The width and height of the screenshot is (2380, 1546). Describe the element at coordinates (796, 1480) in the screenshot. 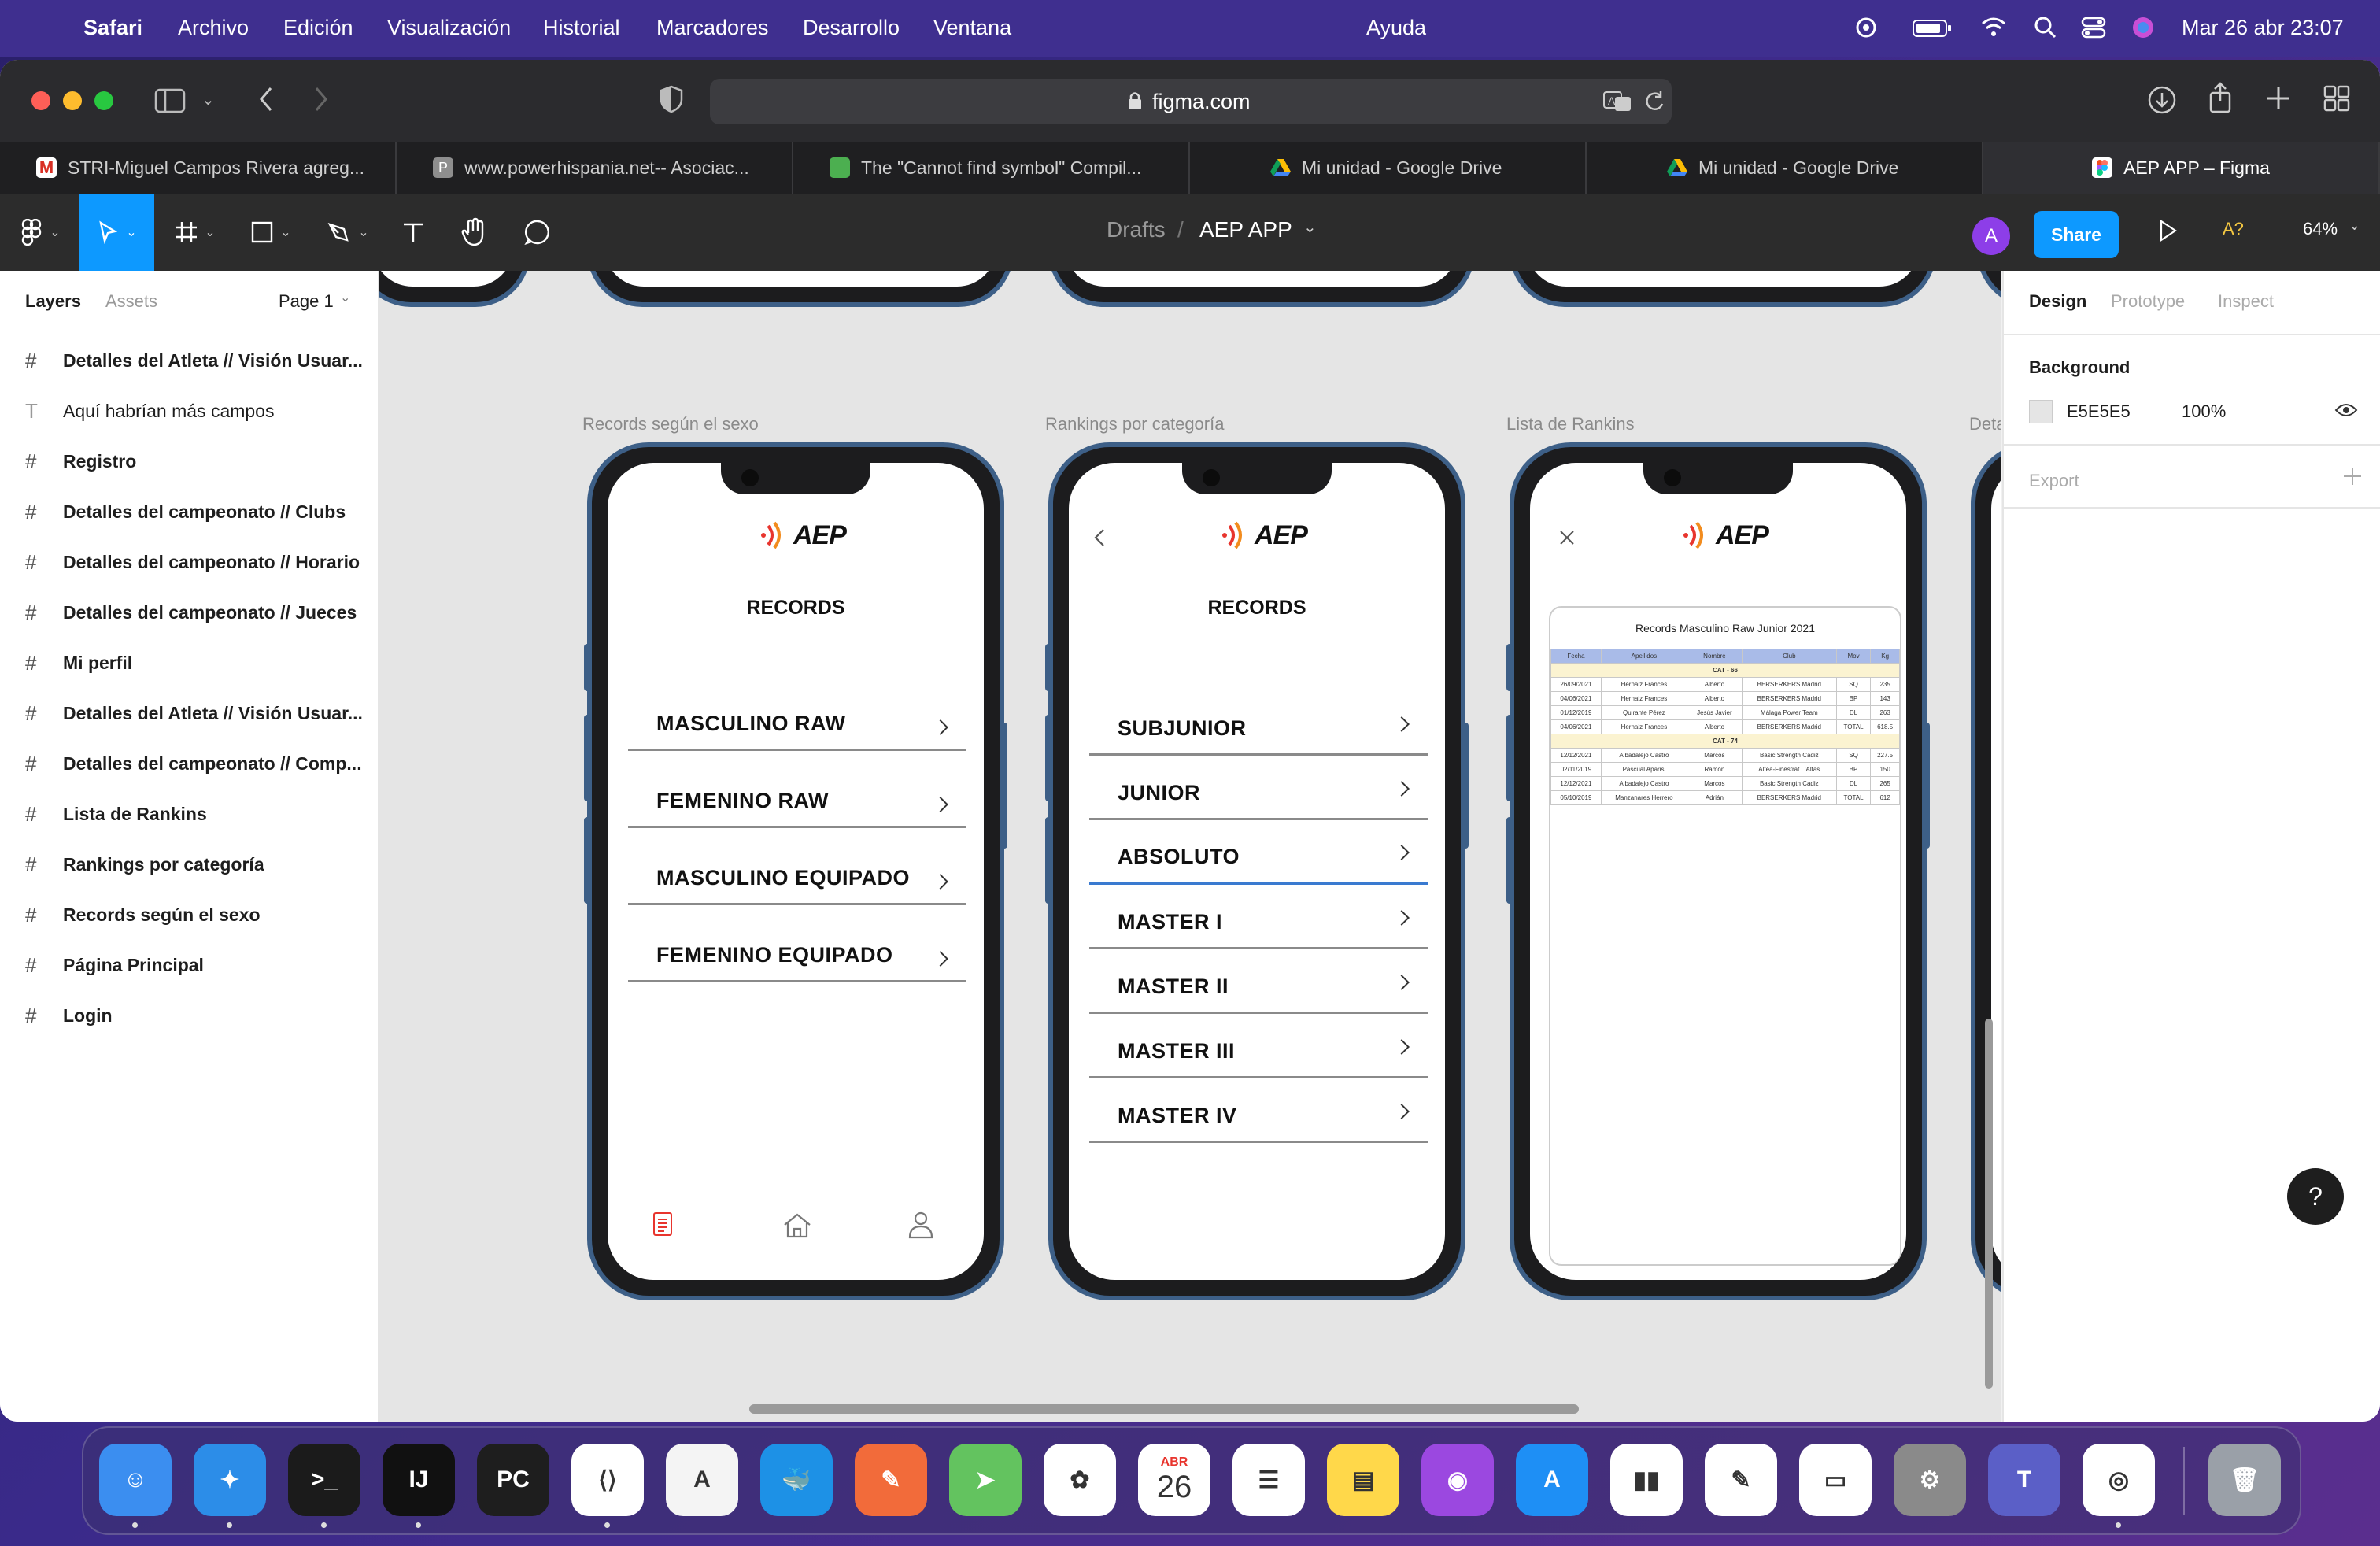

I see `dock-docker-icon: 🐳` at that location.